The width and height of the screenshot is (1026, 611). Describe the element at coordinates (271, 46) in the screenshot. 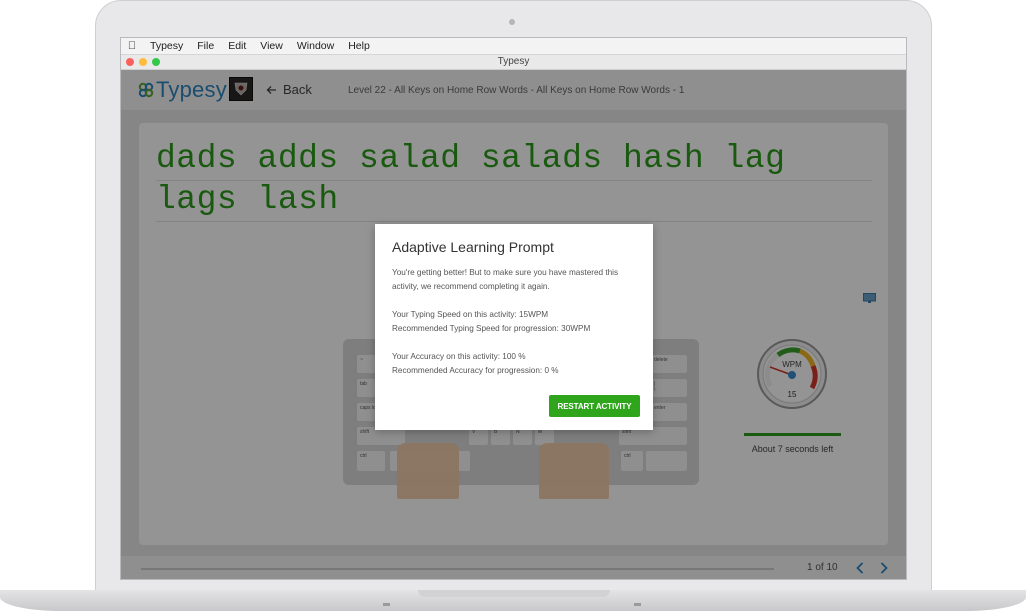

I see `menu-view: View` at that location.